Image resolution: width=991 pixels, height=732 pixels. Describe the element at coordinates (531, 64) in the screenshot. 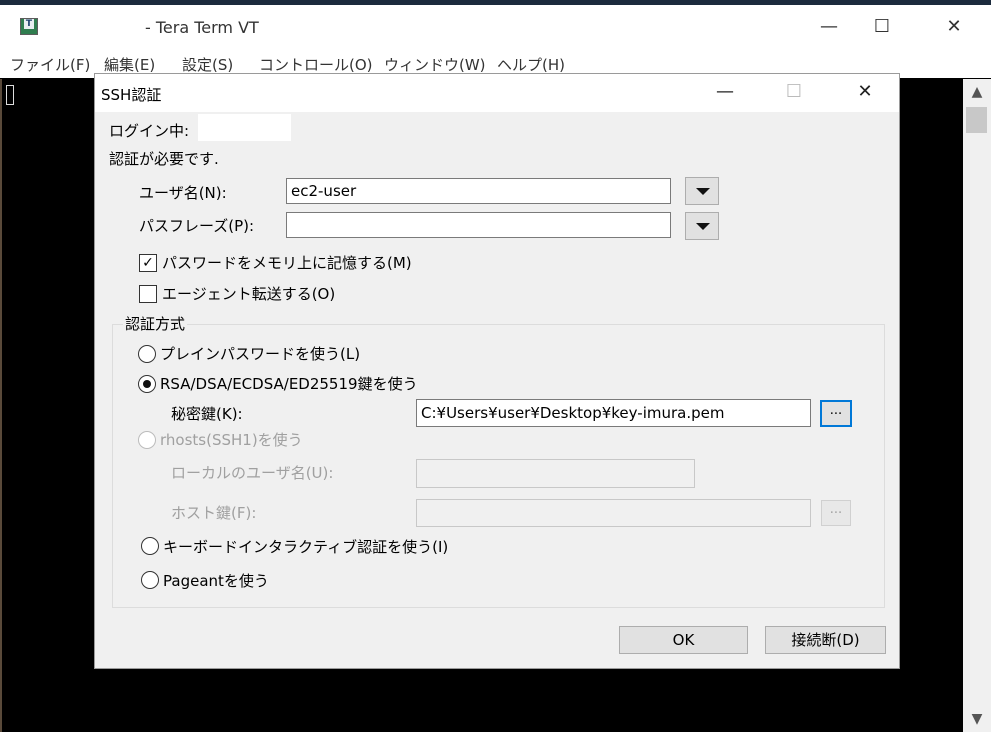

I see `menu-help: ヘルプ(H)` at that location.